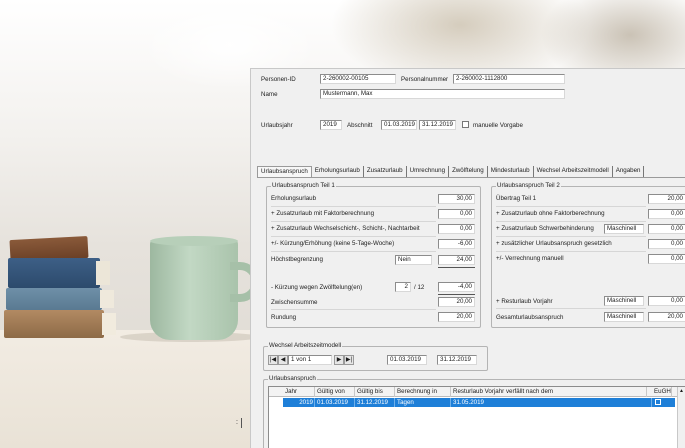 The image size is (685, 448). What do you see at coordinates (407, 360) in the screenshot?
I see `wechsel-von-field: 01.03.2019` at bounding box center [407, 360].